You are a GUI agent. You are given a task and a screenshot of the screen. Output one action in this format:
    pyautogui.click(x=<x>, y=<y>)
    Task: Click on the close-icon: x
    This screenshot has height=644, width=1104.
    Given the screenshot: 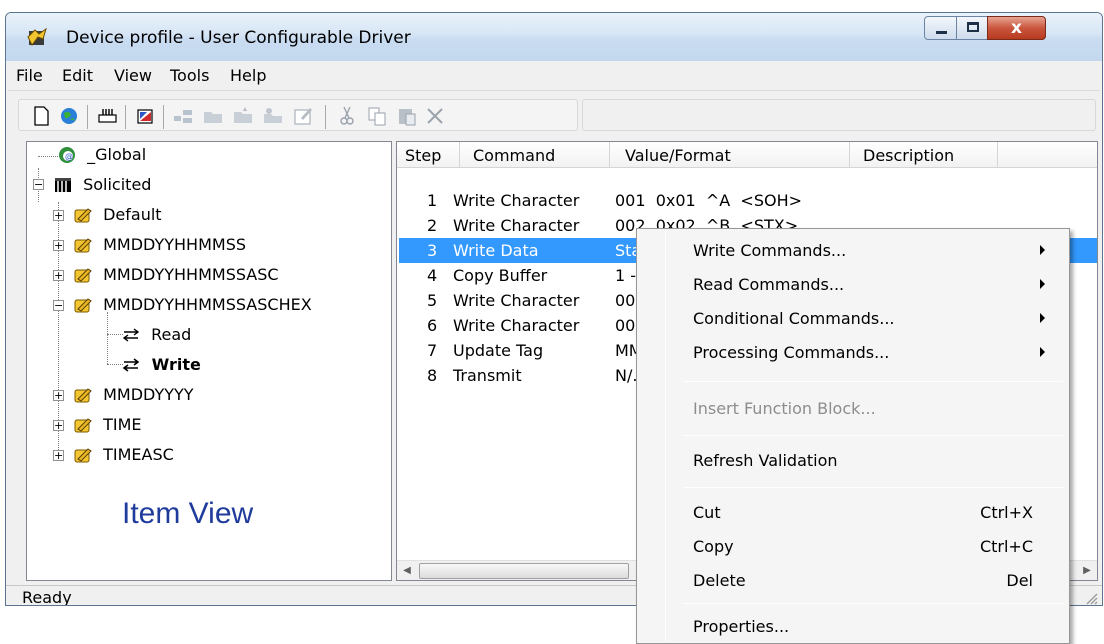 What is the action you would take?
    pyautogui.click(x=1016, y=28)
    